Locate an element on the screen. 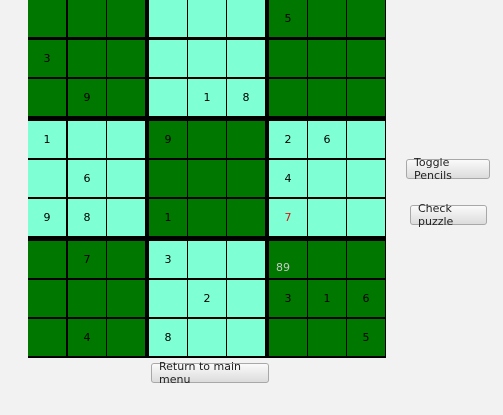 This screenshot has width=503, height=415. cell-digit: 7 is located at coordinates (87, 259).